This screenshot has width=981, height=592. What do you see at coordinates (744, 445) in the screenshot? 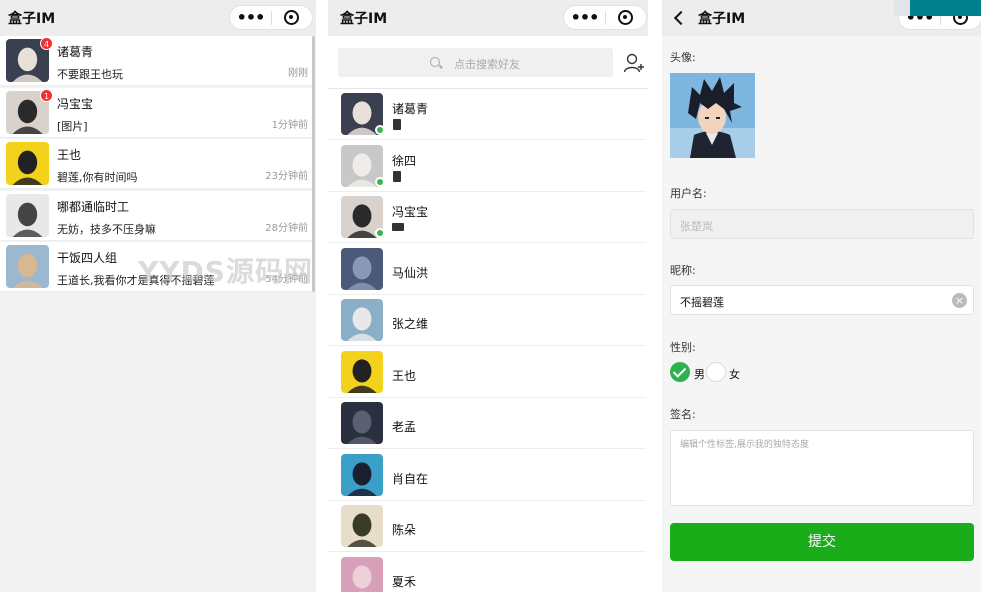
I see `signature-placeholder: 编辑个性标签,展示我的独特态度` at bounding box center [744, 445].